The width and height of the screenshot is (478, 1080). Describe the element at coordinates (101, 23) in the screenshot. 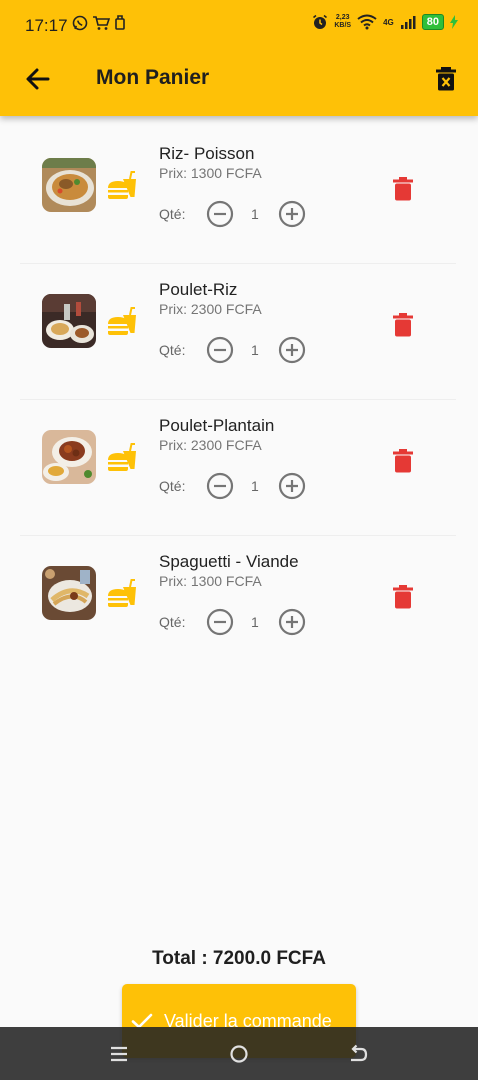

I see `shopping-cart-icon` at that location.